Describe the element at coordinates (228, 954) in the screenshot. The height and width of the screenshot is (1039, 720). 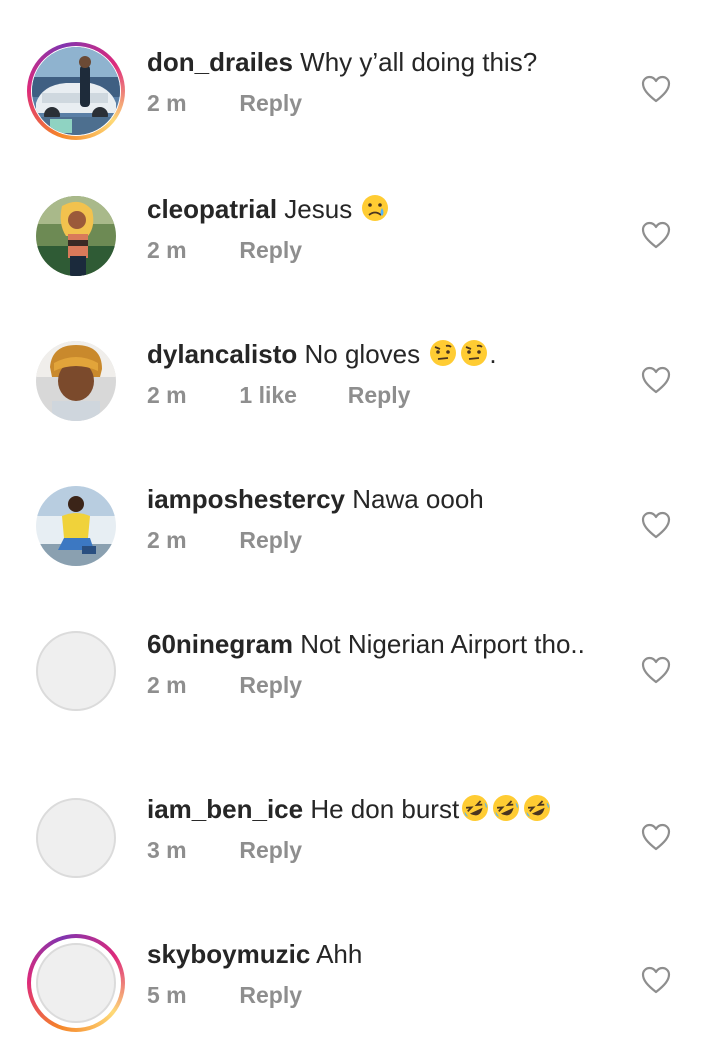
I see `comment-username: skyboymuzic` at that location.